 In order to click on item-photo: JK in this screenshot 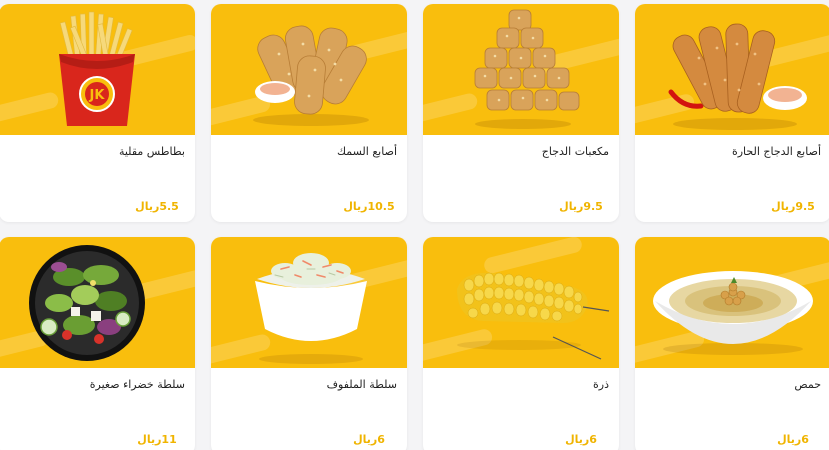, I will do `click(97, 69)`.